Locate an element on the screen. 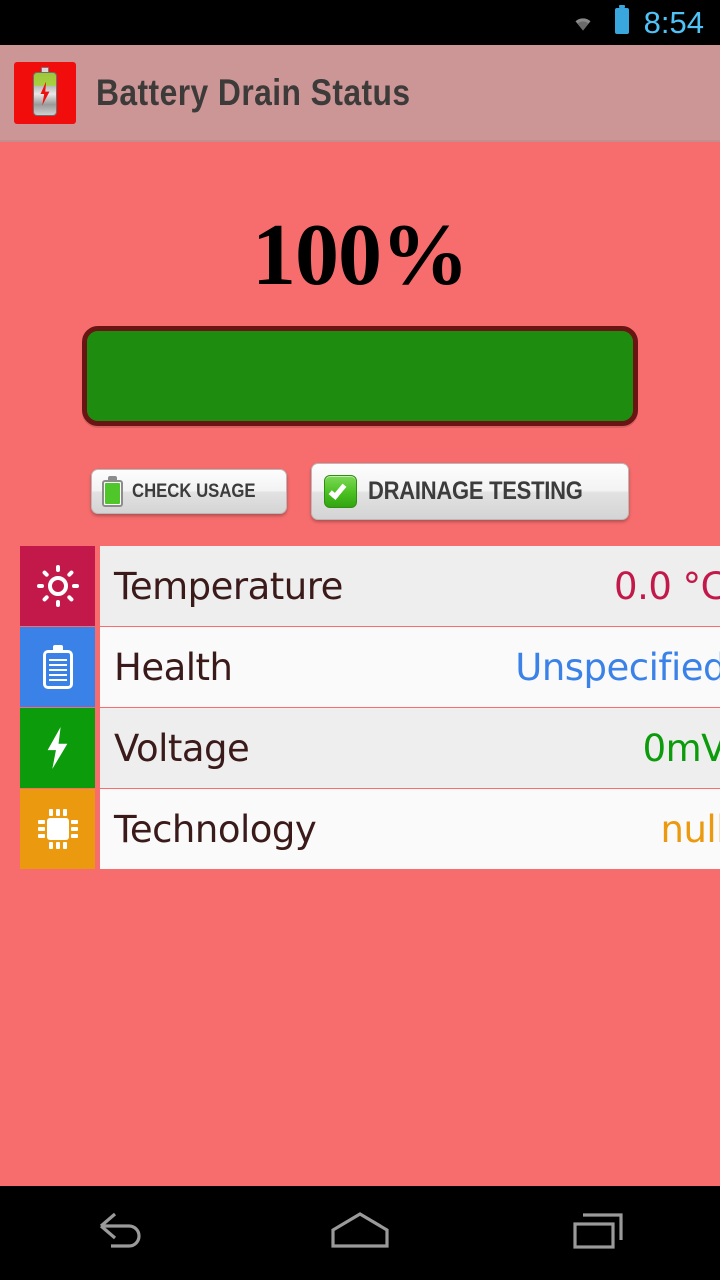 The height and width of the screenshot is (1280, 720). table-row: Technology null is located at coordinates (370, 829).